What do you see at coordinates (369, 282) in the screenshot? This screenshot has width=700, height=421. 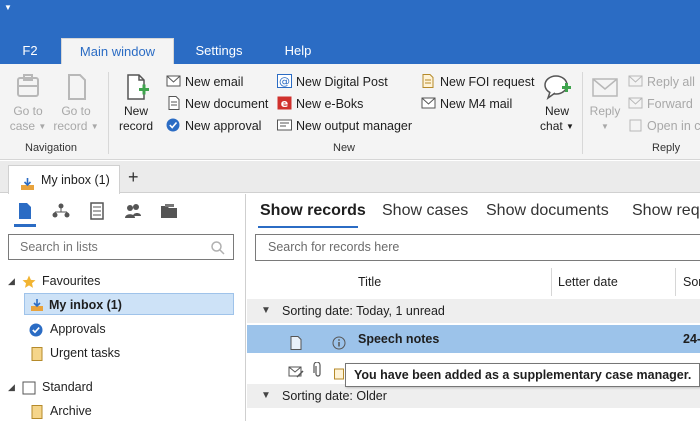 I see `column-title: Title` at bounding box center [369, 282].